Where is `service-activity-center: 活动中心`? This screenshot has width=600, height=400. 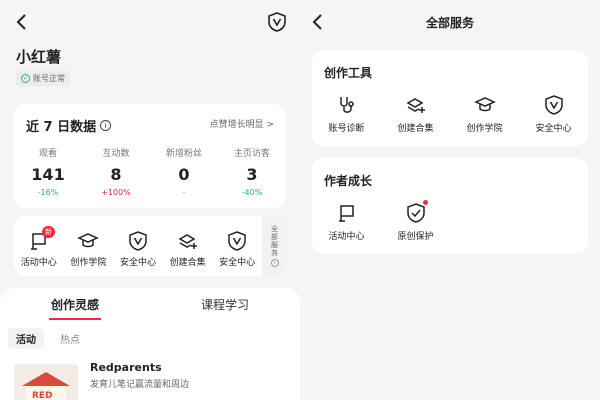 service-activity-center: 活动中心 is located at coordinates (346, 222).